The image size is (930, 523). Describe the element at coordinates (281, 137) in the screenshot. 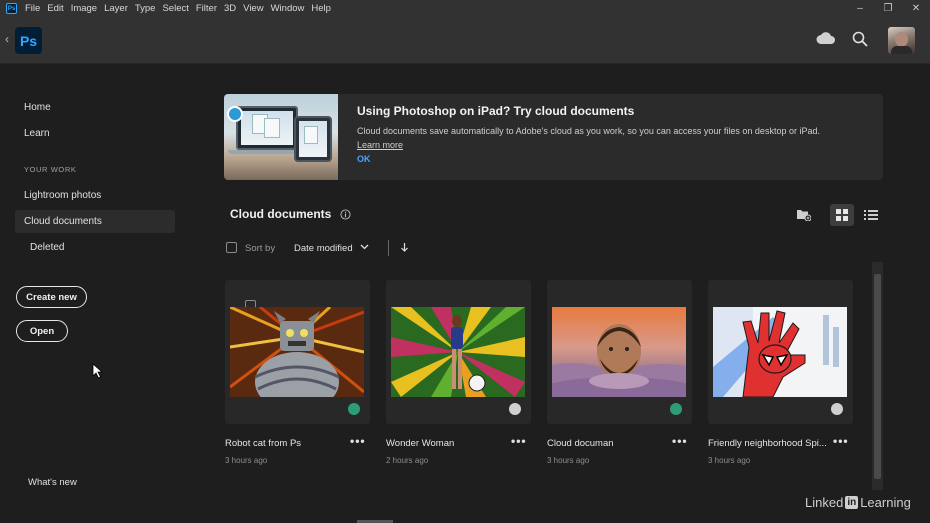

I see `banner-illustration` at that location.